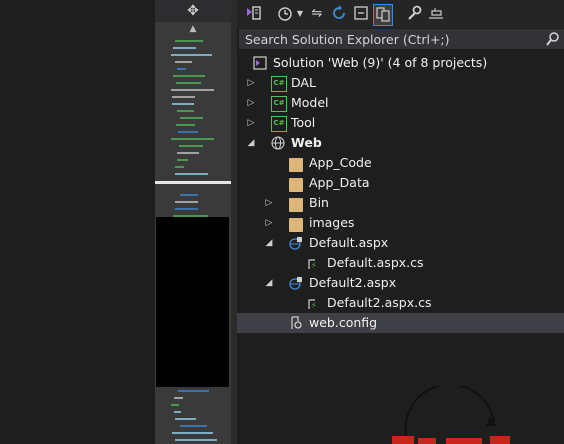 This screenshot has width=564, height=444. What do you see at coordinates (340, 162) in the screenshot?
I see `tree-item-label: App_Code` at bounding box center [340, 162].